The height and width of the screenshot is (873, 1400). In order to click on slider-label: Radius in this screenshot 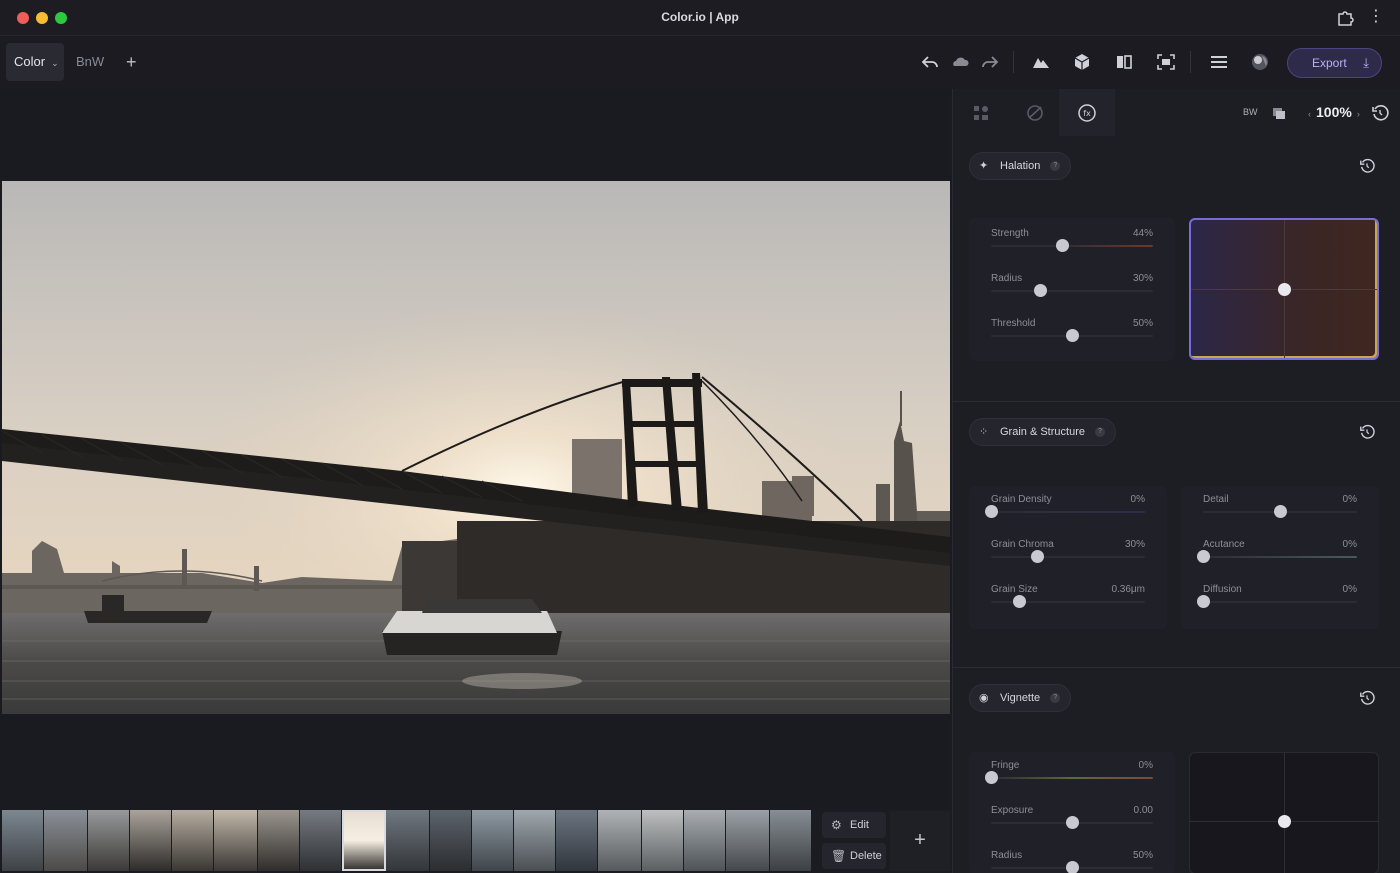, I will do `click(1007, 278)`.